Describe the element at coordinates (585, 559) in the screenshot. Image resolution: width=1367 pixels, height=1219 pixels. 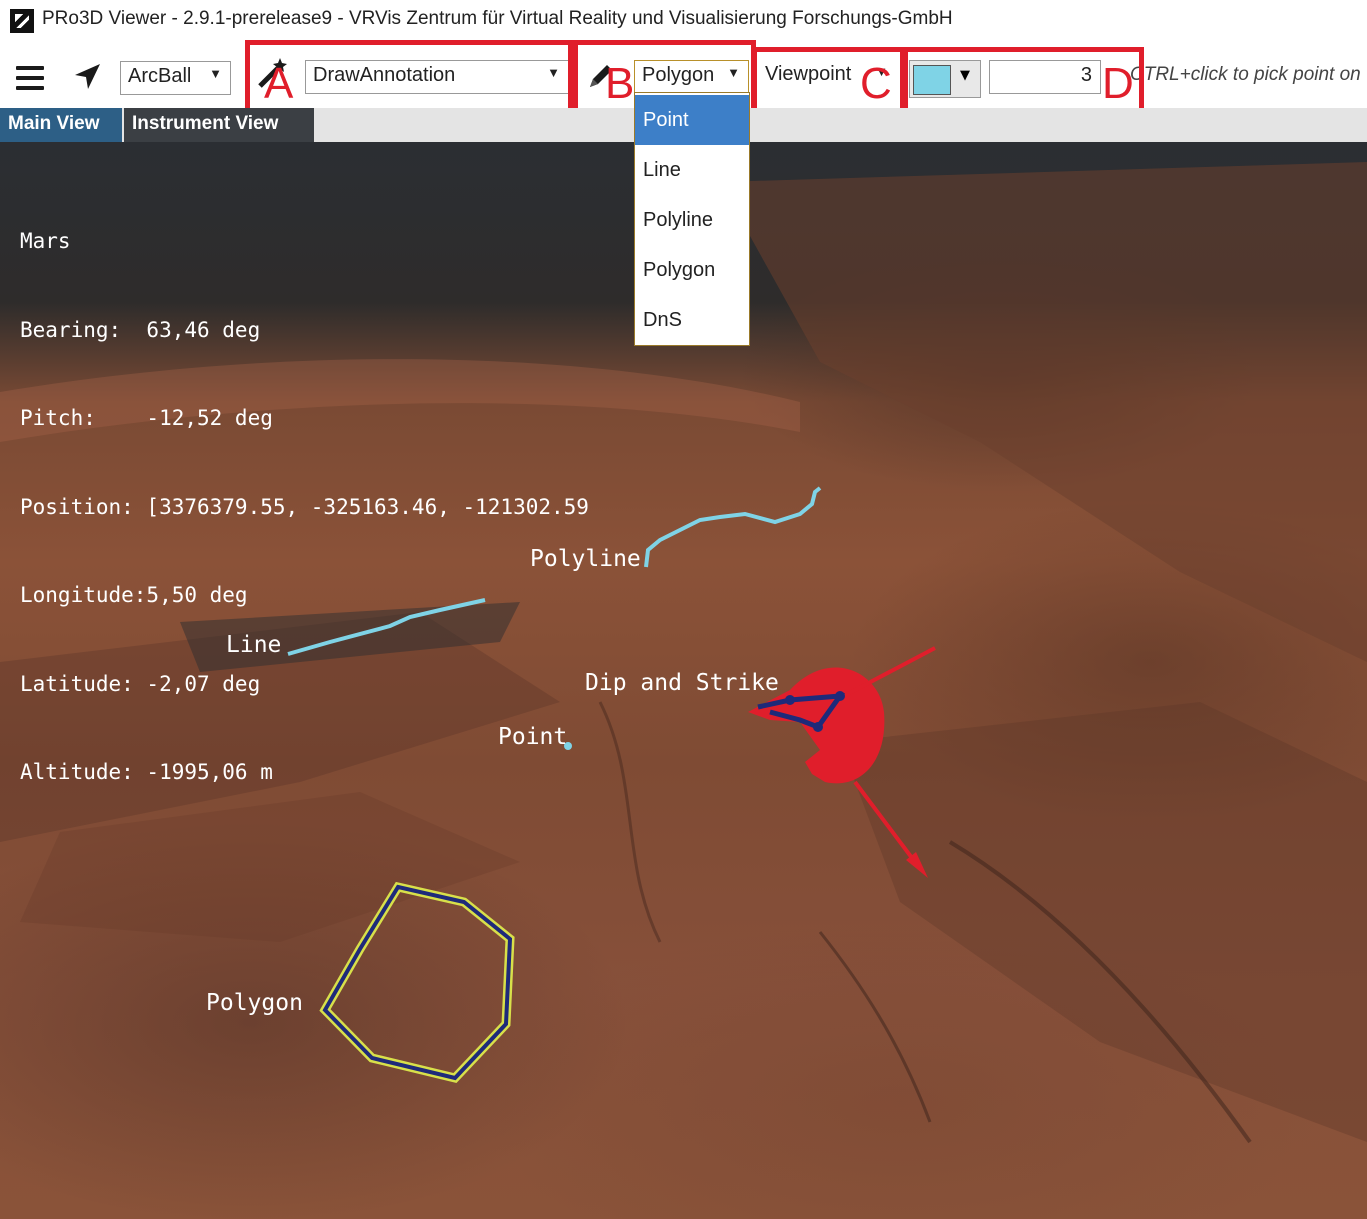
I see `label-polyline: Polyline` at that location.